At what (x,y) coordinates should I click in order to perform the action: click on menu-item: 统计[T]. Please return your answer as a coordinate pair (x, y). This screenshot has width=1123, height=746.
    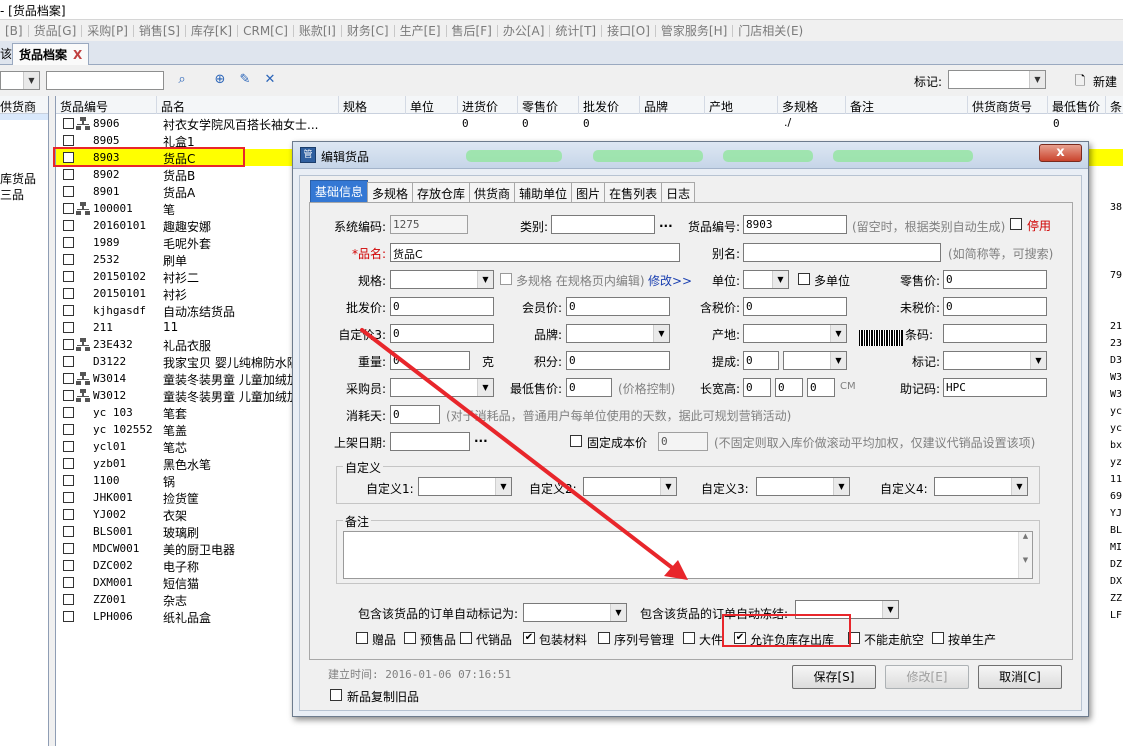
    Looking at the image, I should click on (575, 30).